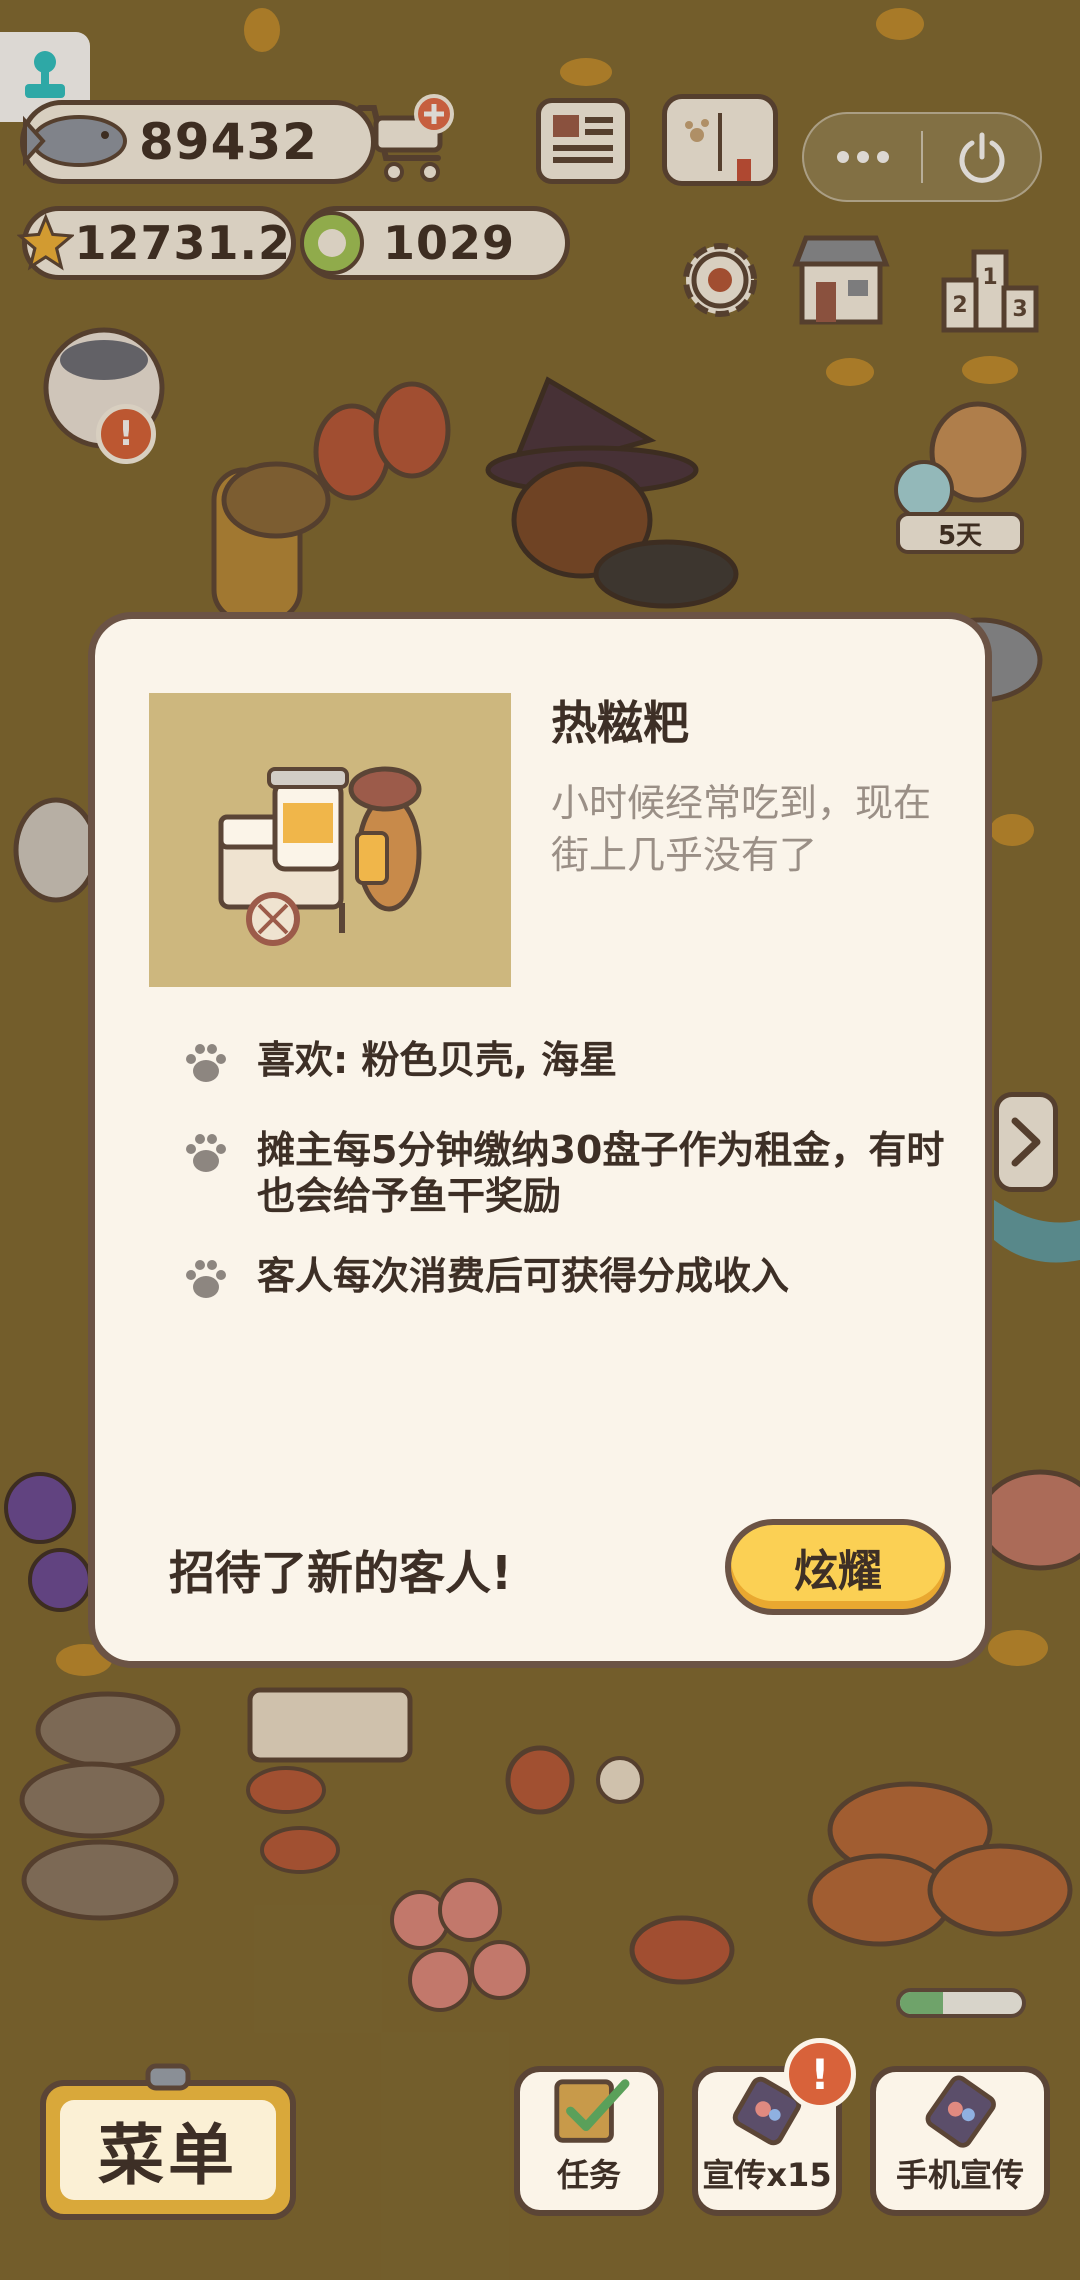 This screenshot has width=1080, height=2280. Describe the element at coordinates (320, 856) in the screenshot. I see `food-cart-illustration` at that location.